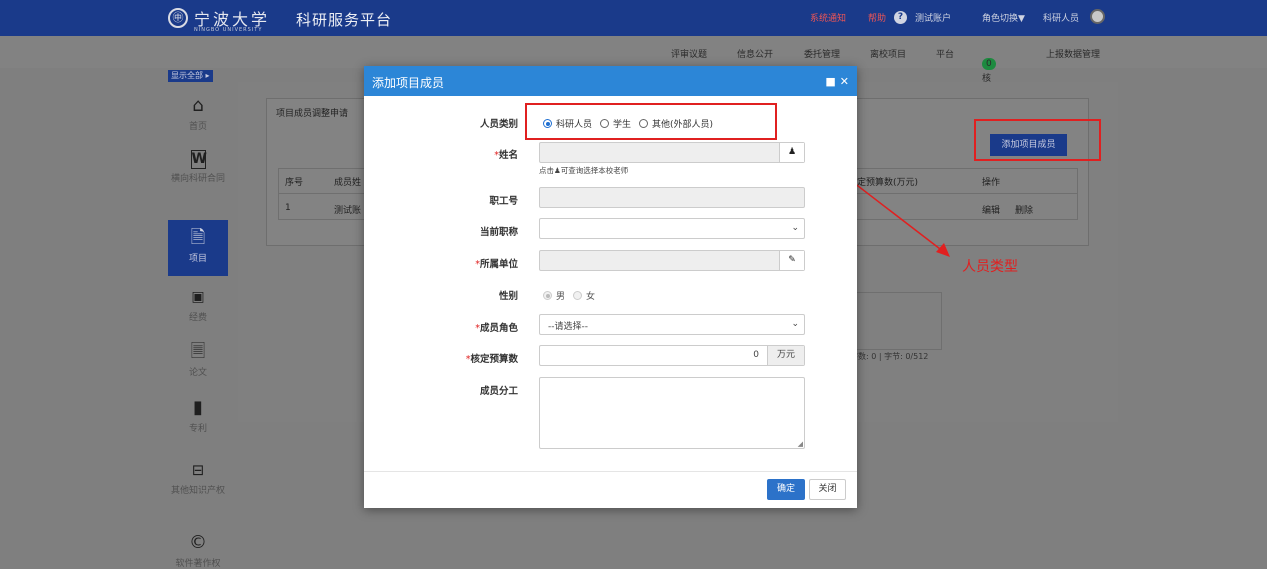  Describe the element at coordinates (672, 260) in the screenshot. I see `unit-field: ✎` at that location.